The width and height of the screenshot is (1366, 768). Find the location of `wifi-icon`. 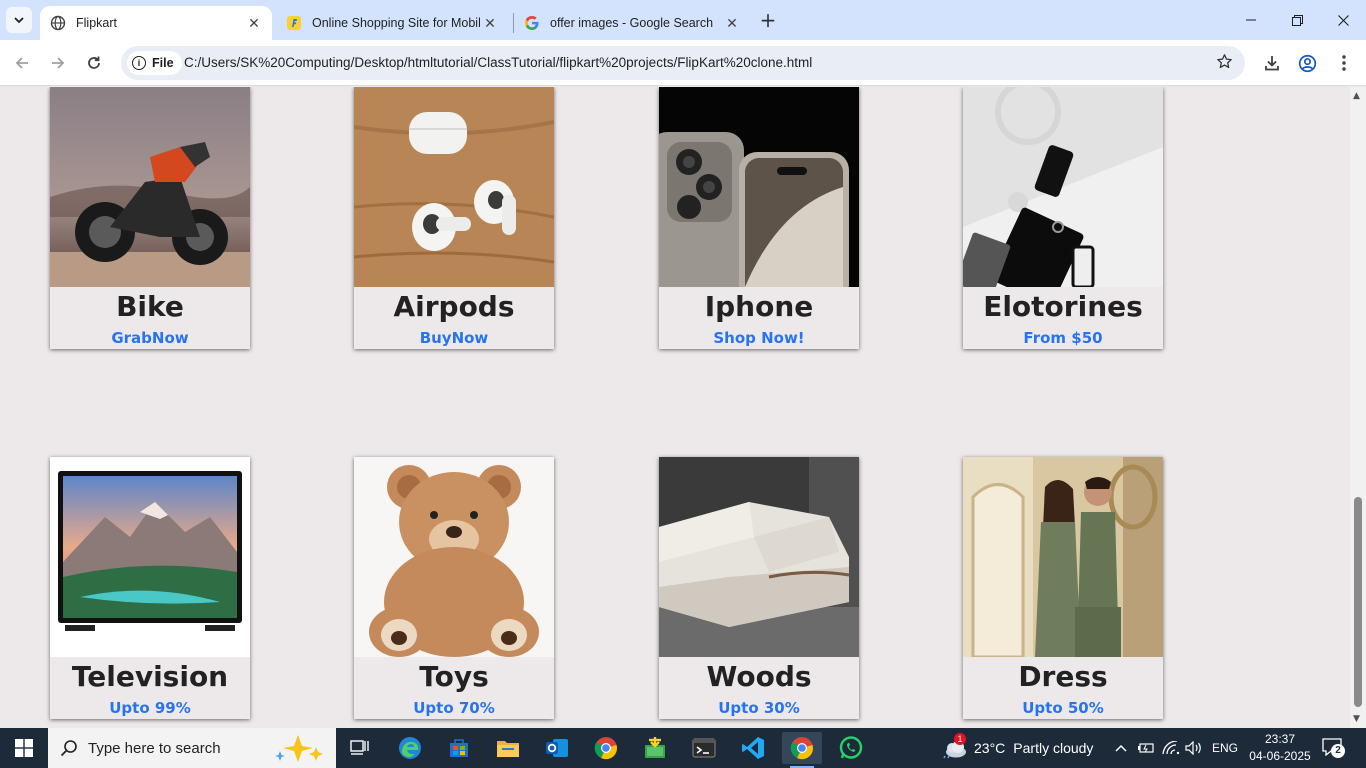

wifi-icon is located at coordinates (1171, 748).